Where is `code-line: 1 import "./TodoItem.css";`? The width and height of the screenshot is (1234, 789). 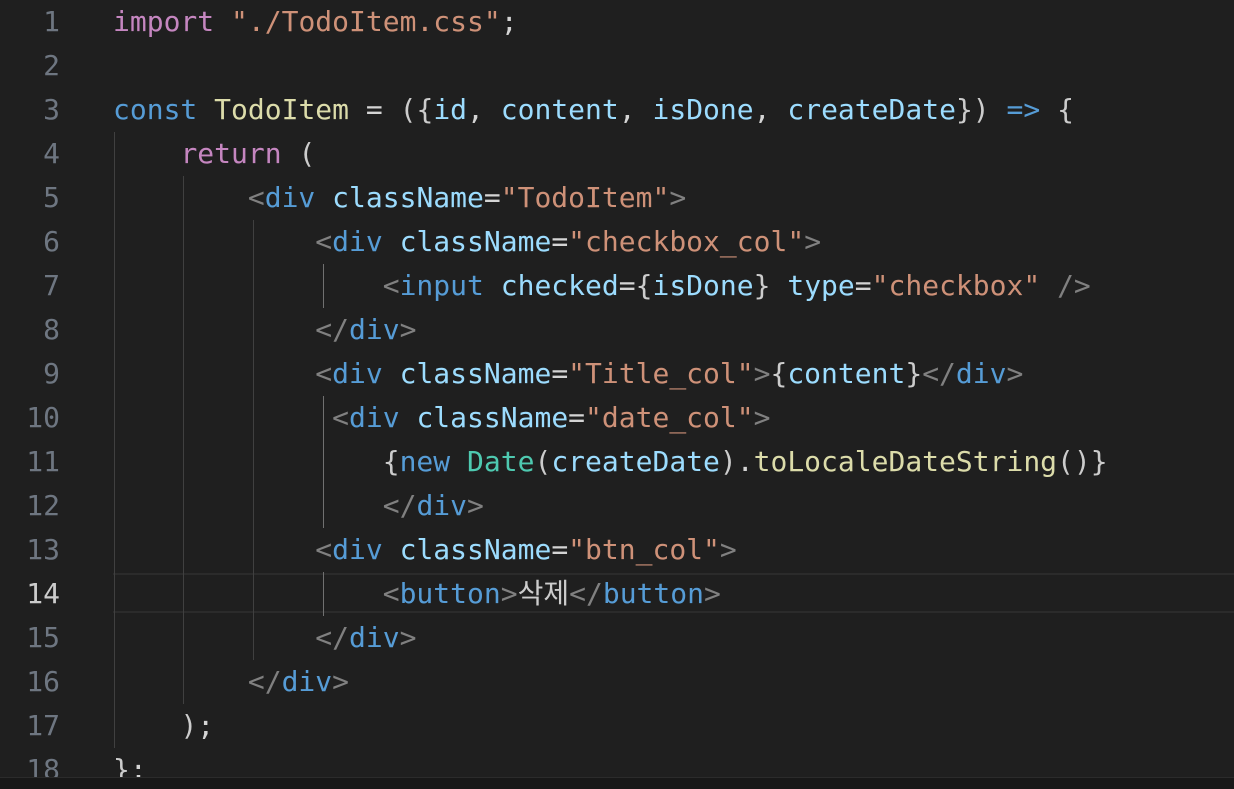 code-line: 1 import "./TodoItem.css"; is located at coordinates (617, 22).